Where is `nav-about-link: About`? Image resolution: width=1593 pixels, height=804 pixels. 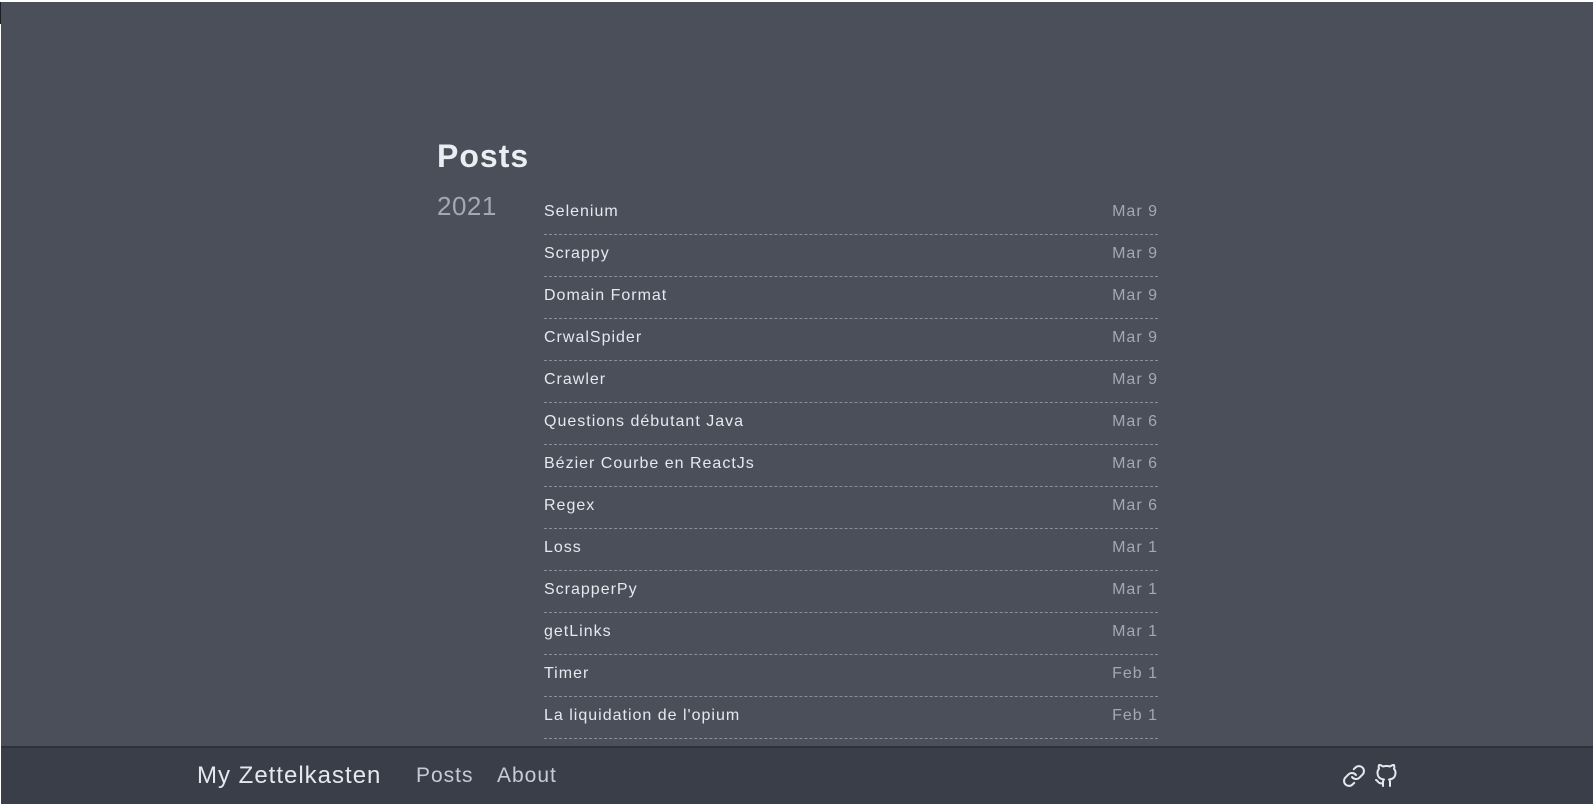
nav-about-link: About is located at coordinates (527, 776).